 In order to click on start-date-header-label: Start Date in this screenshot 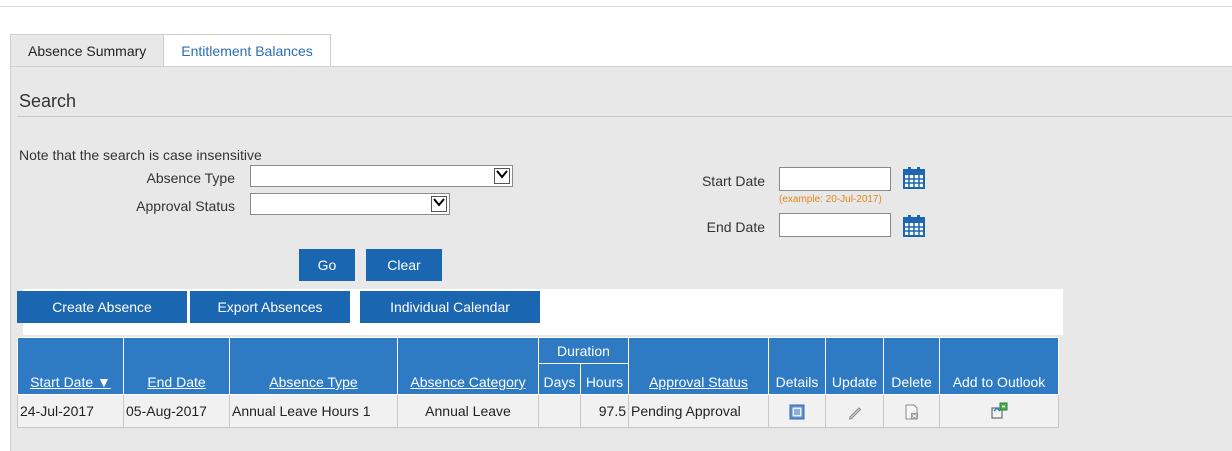, I will do `click(62, 382)`.